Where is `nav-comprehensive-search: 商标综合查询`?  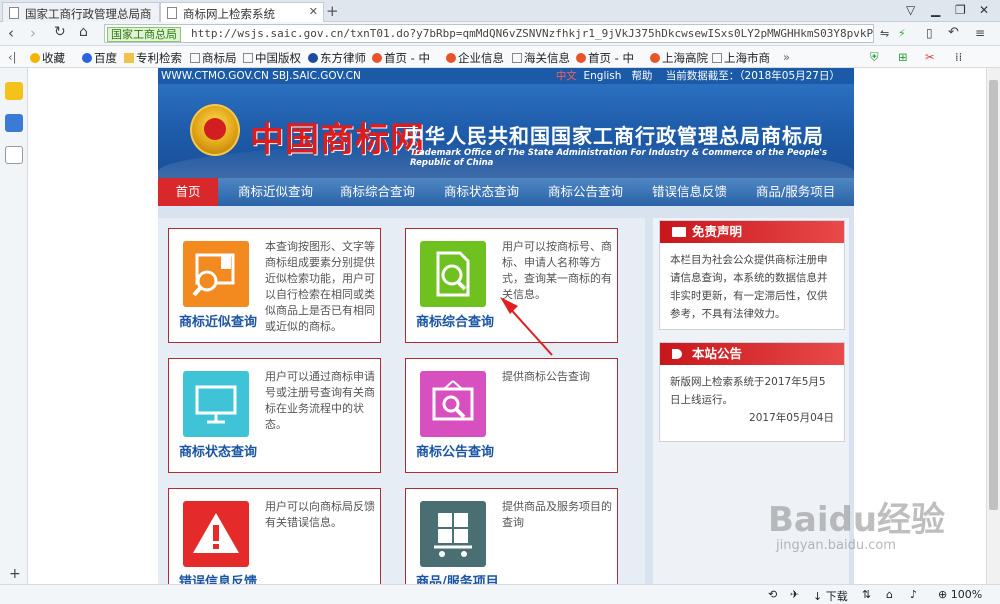
nav-comprehensive-search: 商标综合查询 is located at coordinates (377, 192).